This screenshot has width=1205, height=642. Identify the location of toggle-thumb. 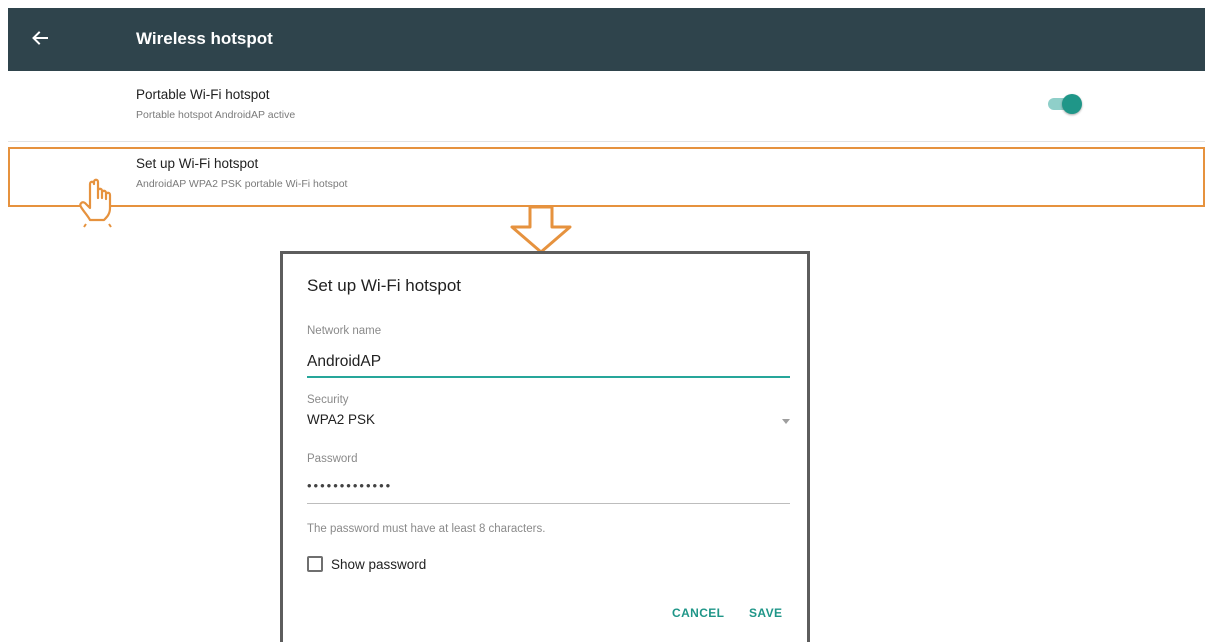
(1072, 104).